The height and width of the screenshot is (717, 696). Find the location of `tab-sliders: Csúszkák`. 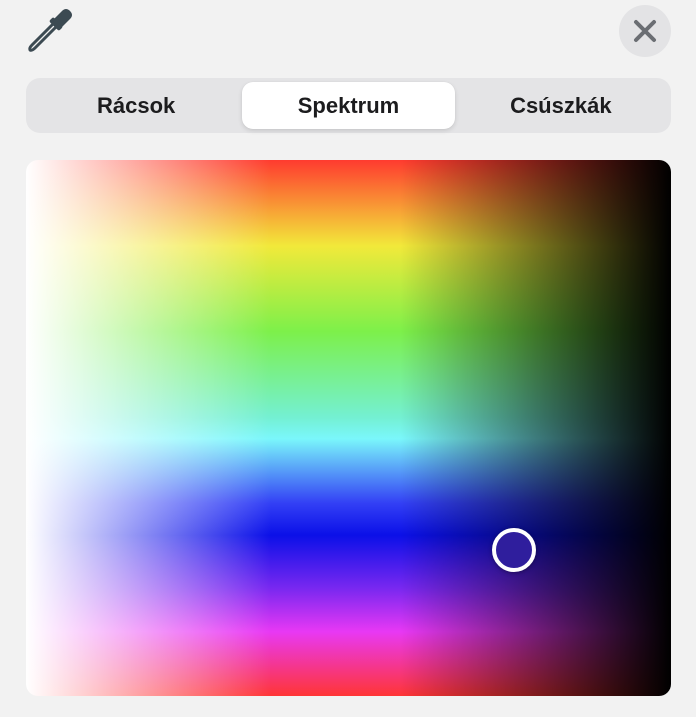

tab-sliders: Csúszkák is located at coordinates (561, 105).